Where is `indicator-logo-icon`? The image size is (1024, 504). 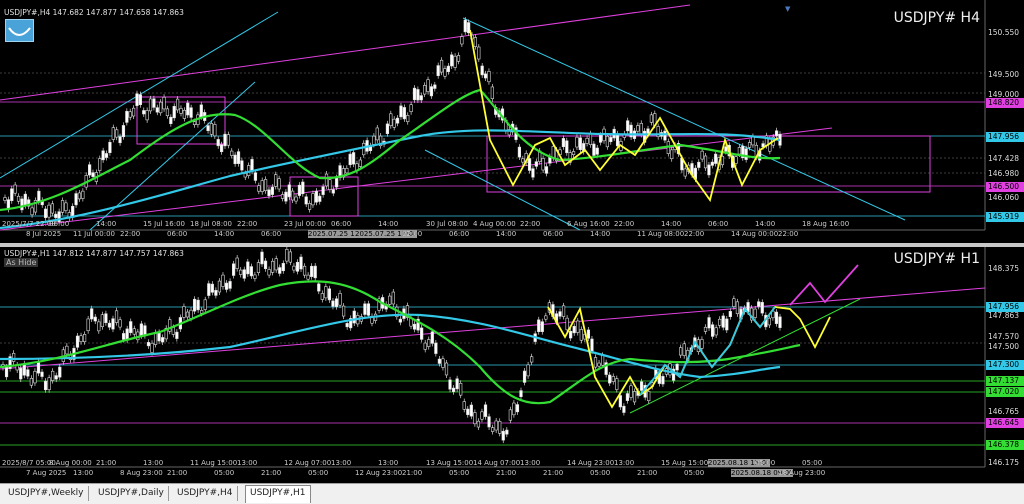 indicator-logo-icon is located at coordinates (19, 30).